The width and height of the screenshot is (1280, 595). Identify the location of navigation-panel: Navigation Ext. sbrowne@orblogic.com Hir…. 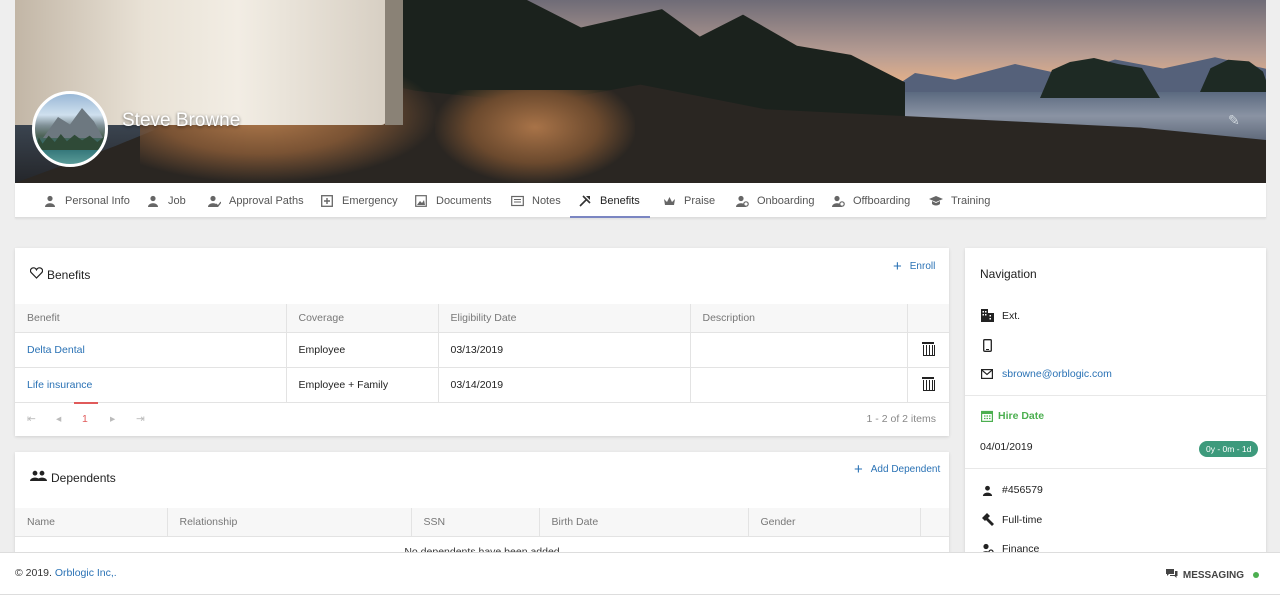
(1115, 413).